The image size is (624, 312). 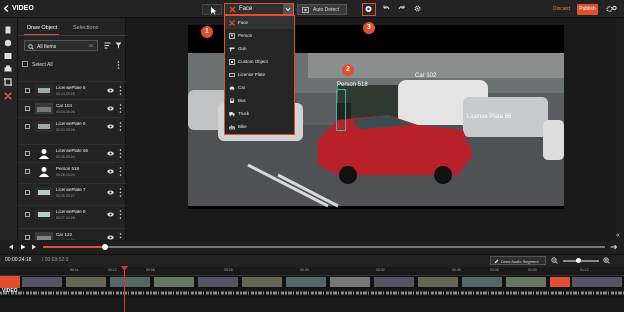 What do you see at coordinates (72, 214) in the screenshot?
I see `list-item: LicensePlate 8 00:27-00:28` at bounding box center [72, 214].